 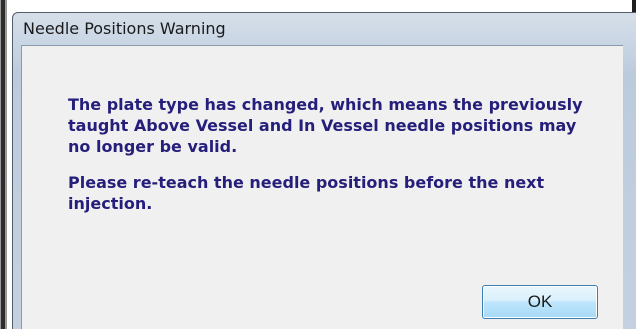 What do you see at coordinates (540, 302) in the screenshot?
I see `ok-button: OK` at bounding box center [540, 302].